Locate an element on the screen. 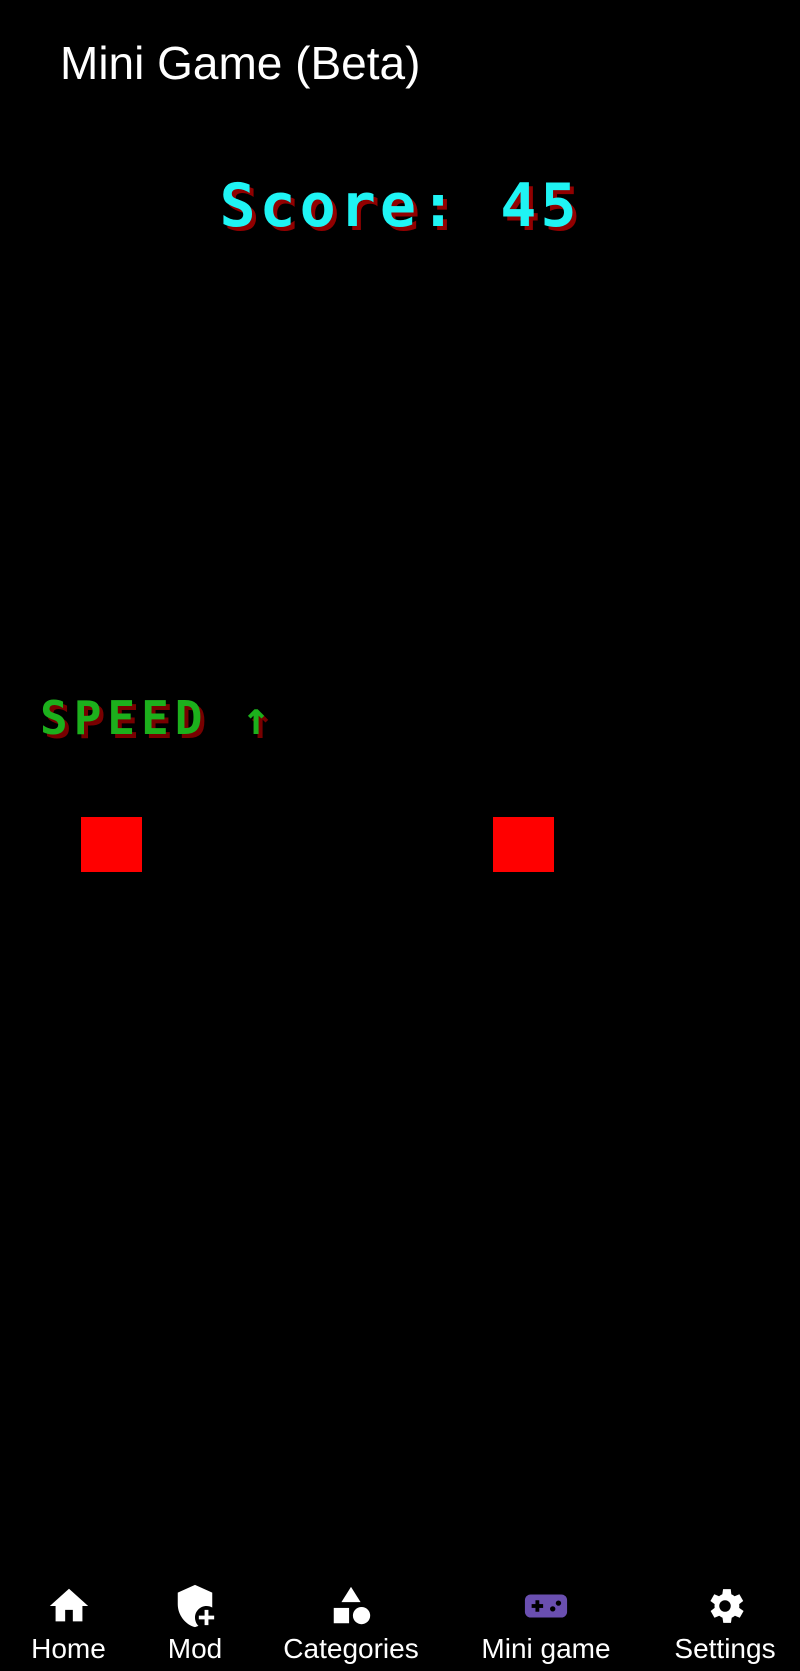 Image resolution: width=800 pixels, height=1671 pixels. gear-icon is located at coordinates (725, 1606).